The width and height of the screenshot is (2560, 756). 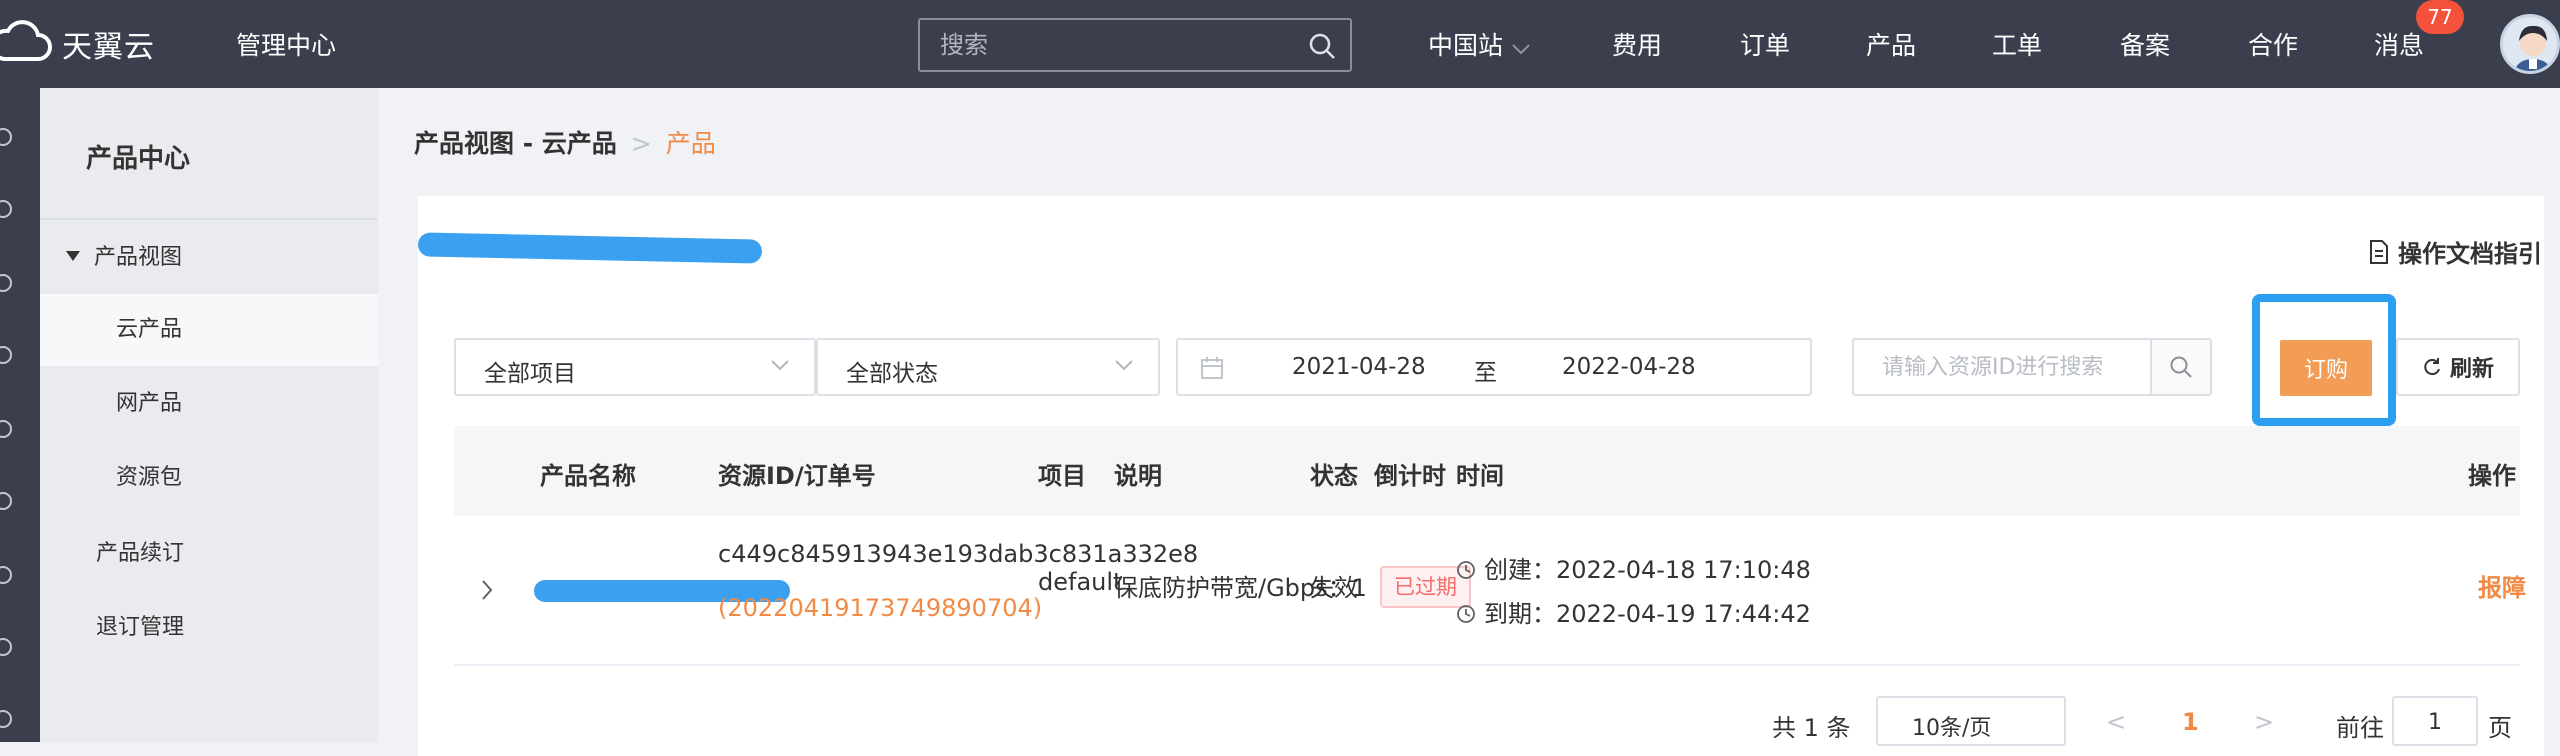 I want to click on goto-page-value: 1, so click(x=2435, y=722).